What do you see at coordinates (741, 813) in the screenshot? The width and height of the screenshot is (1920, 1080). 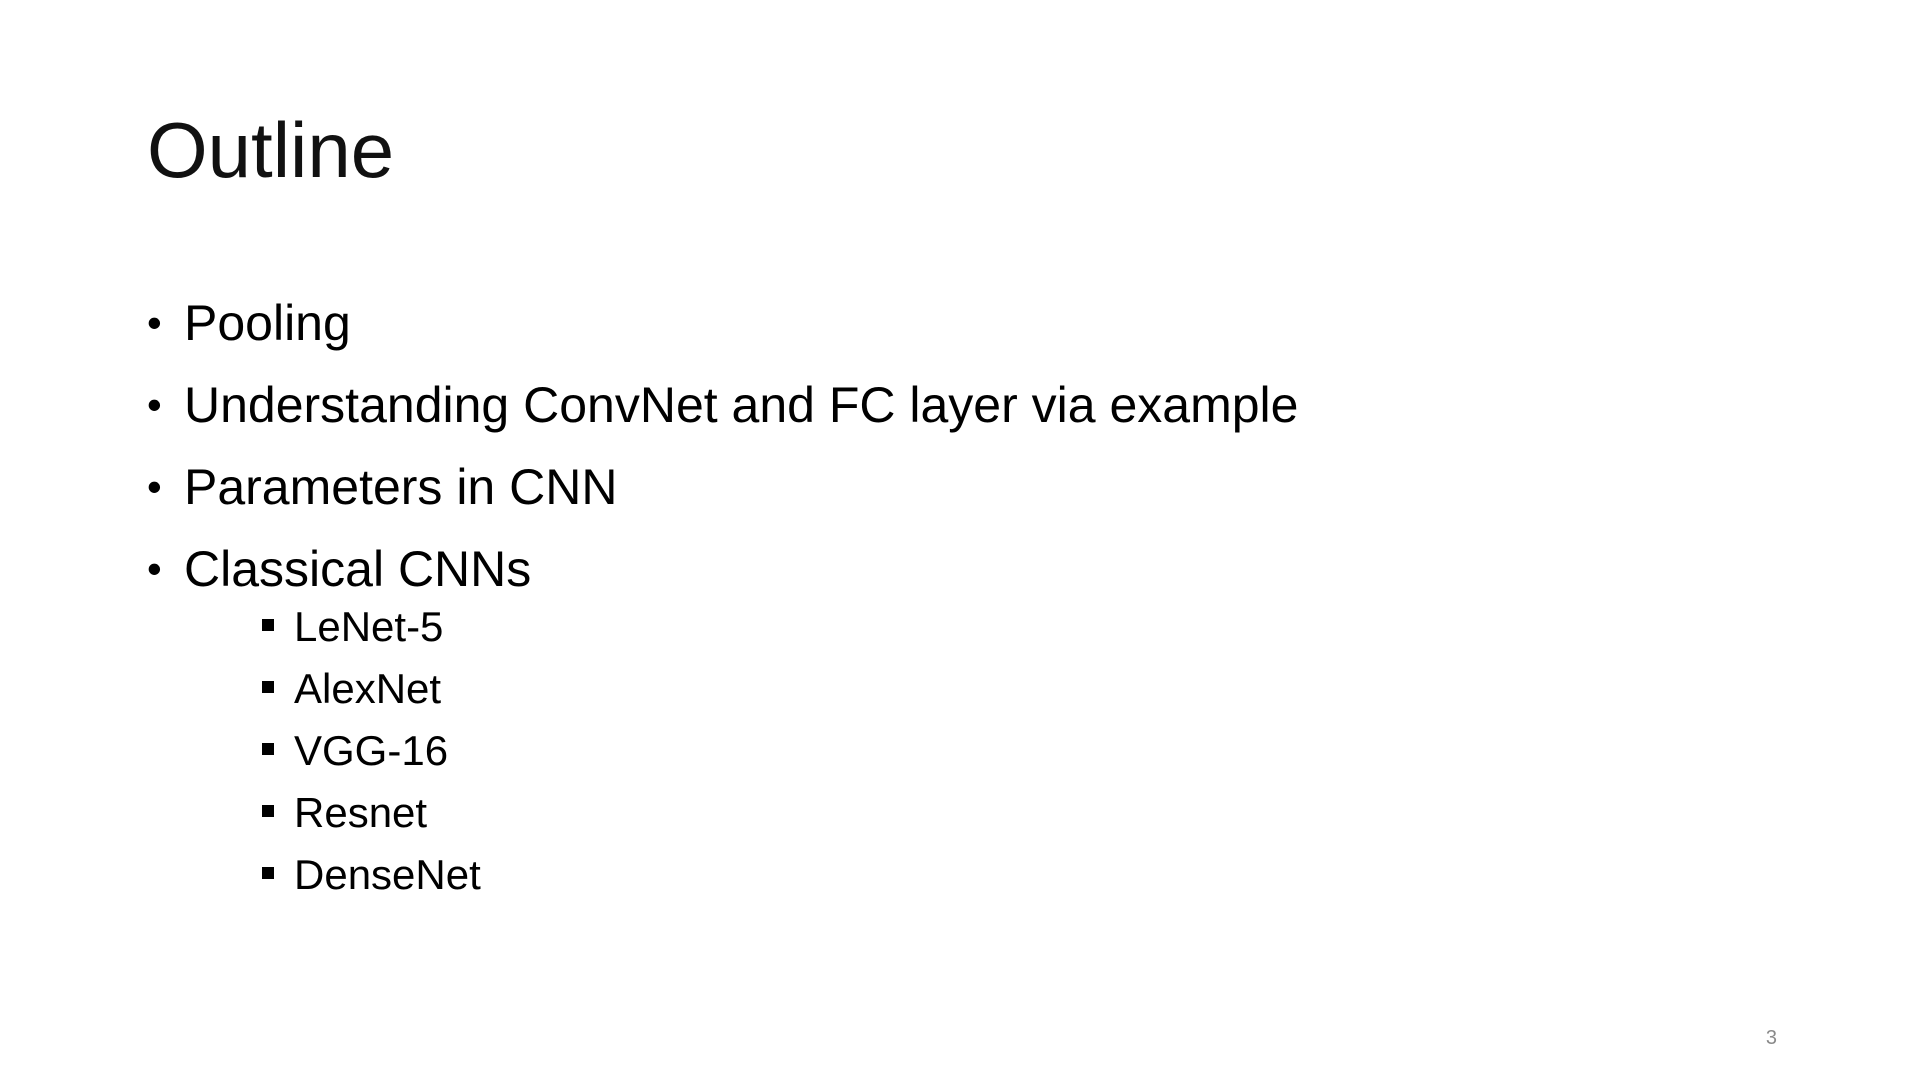 I see `sub-bullet-item-resnet: Resnet` at bounding box center [741, 813].